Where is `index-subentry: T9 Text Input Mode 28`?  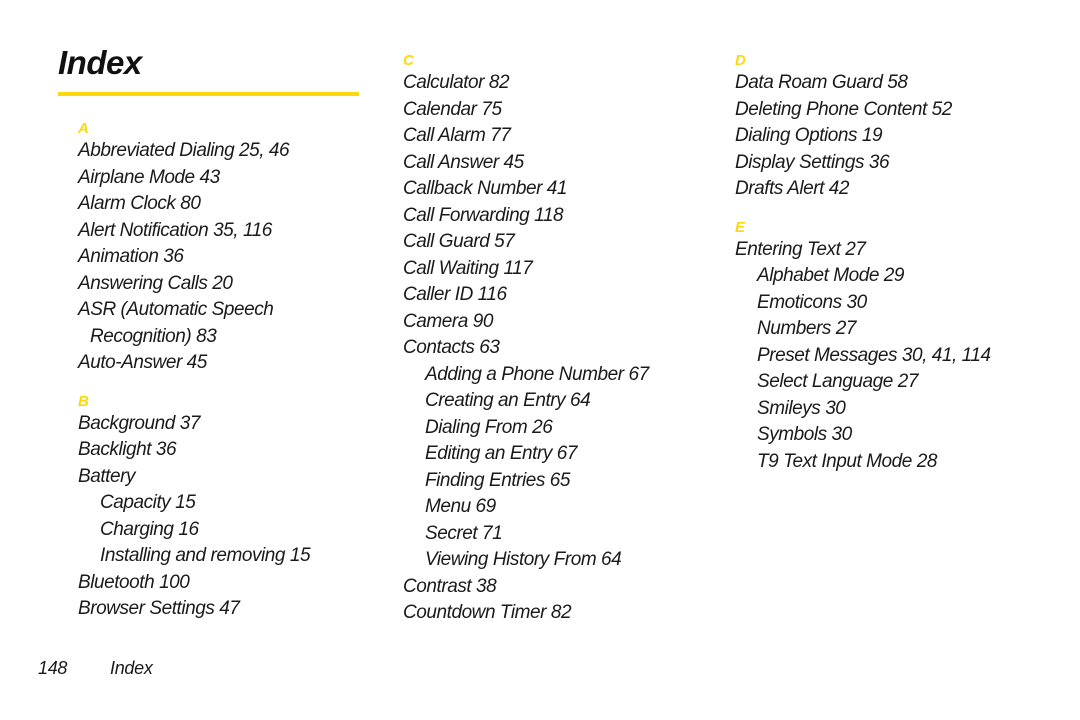 index-subentry: T9 Text Input Mode 28 is located at coordinates (847, 461).